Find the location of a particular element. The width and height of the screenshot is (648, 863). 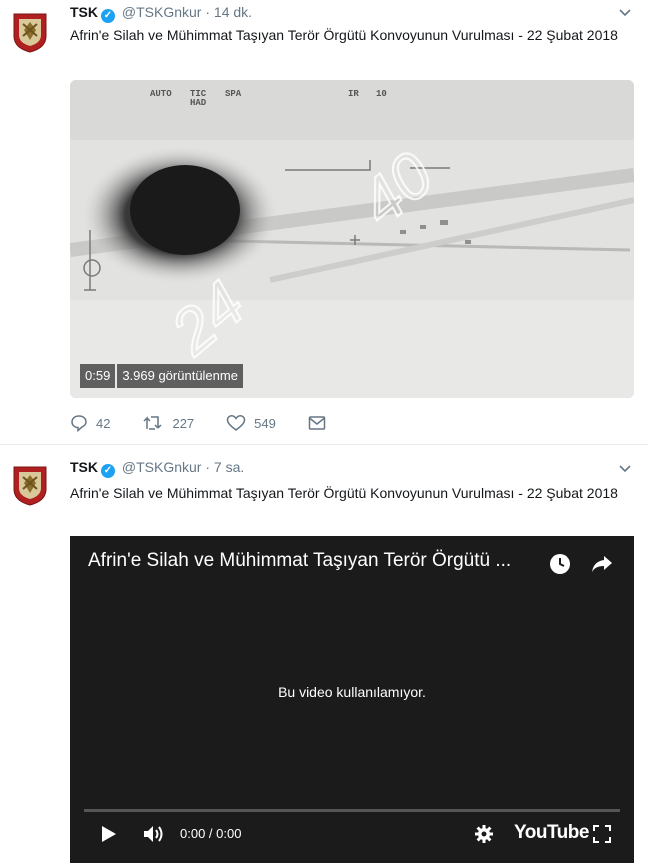

svg-text: SPA is located at coordinates (233, 94).